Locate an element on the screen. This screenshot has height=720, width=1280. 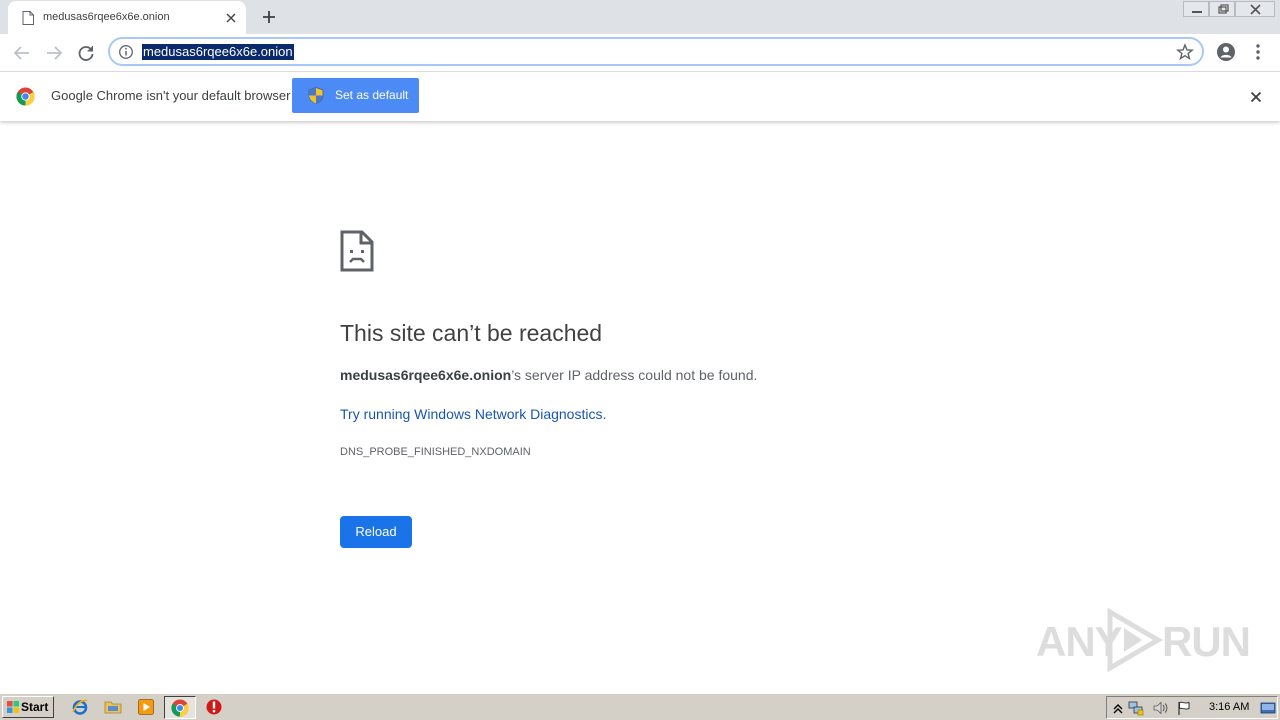
restore-button is located at coordinates (1222, 9).